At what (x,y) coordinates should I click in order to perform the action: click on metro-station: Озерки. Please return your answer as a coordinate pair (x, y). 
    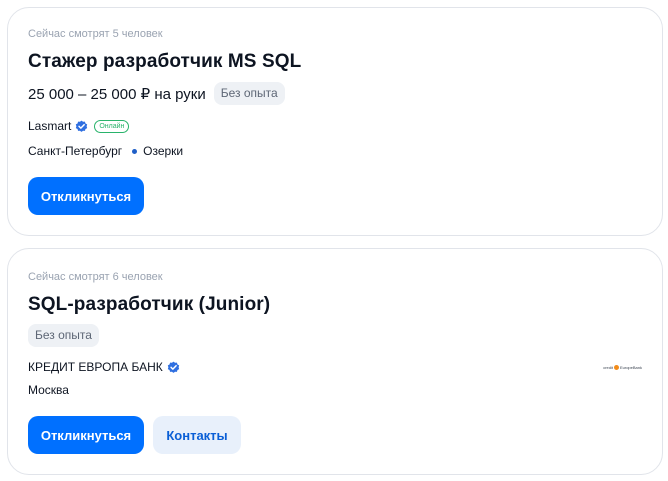
    Looking at the image, I should click on (163, 151).